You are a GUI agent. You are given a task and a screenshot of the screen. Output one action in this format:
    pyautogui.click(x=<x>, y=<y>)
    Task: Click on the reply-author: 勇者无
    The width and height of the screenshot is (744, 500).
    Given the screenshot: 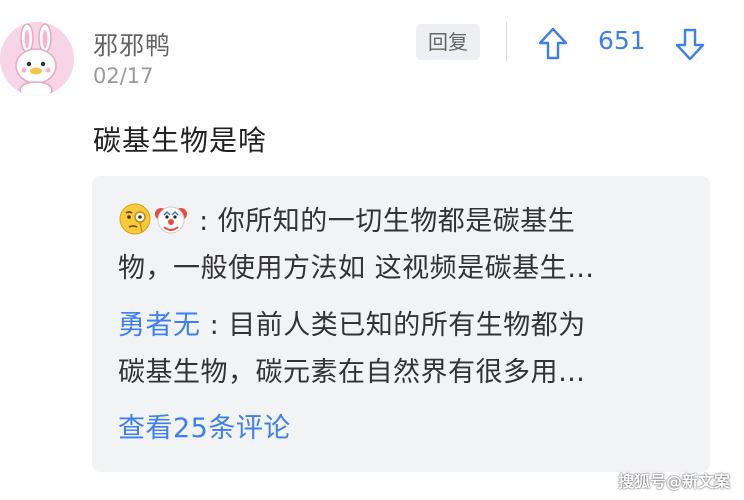 What is the action you would take?
    pyautogui.click(x=159, y=325)
    